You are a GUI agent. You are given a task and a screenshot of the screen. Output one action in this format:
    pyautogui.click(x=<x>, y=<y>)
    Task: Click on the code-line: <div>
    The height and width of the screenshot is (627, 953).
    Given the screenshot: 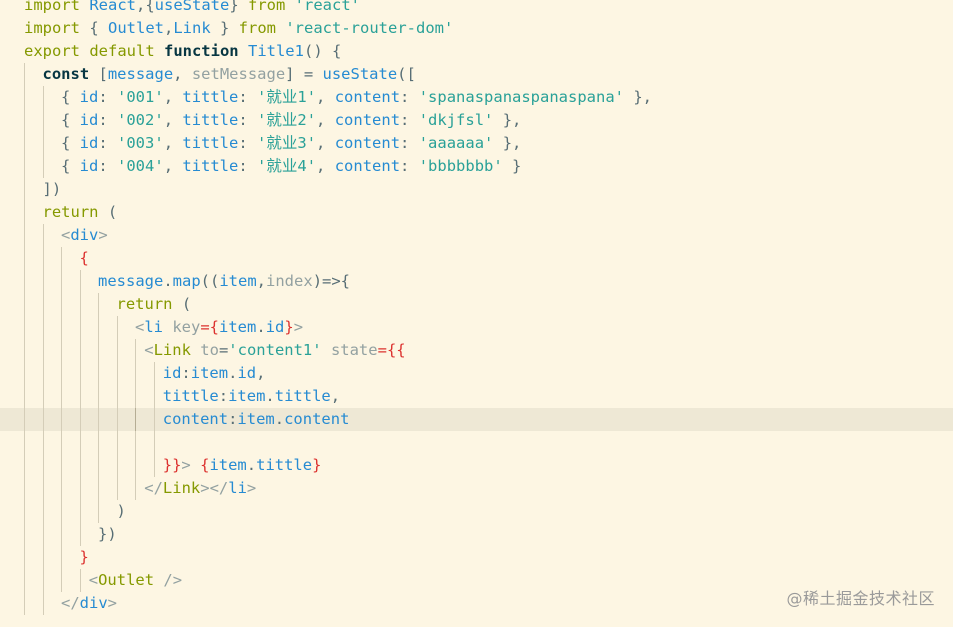 What is the action you would take?
    pyautogui.click(x=476, y=235)
    